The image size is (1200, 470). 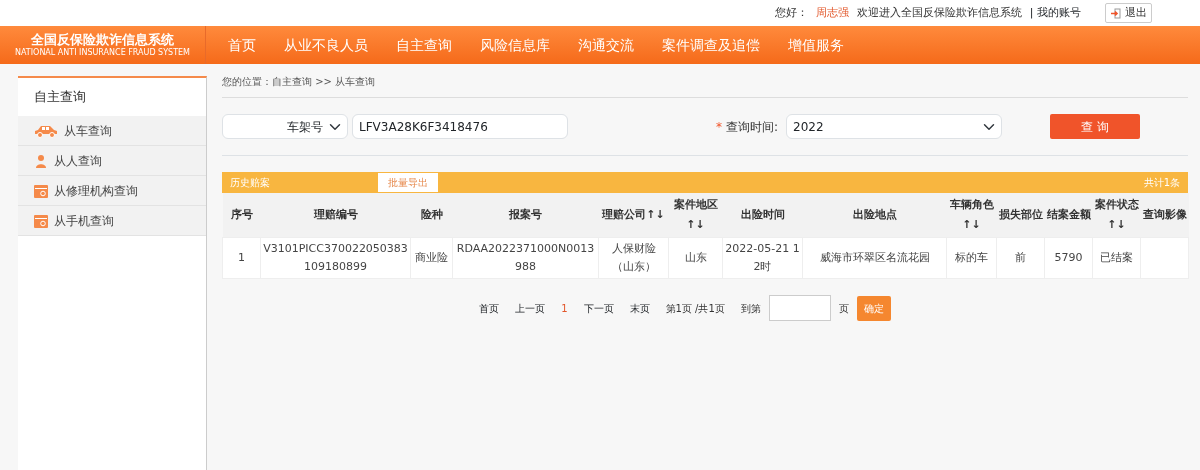 What do you see at coordinates (112, 161) in the screenshot?
I see `sidebar-item: 从人查询` at bounding box center [112, 161].